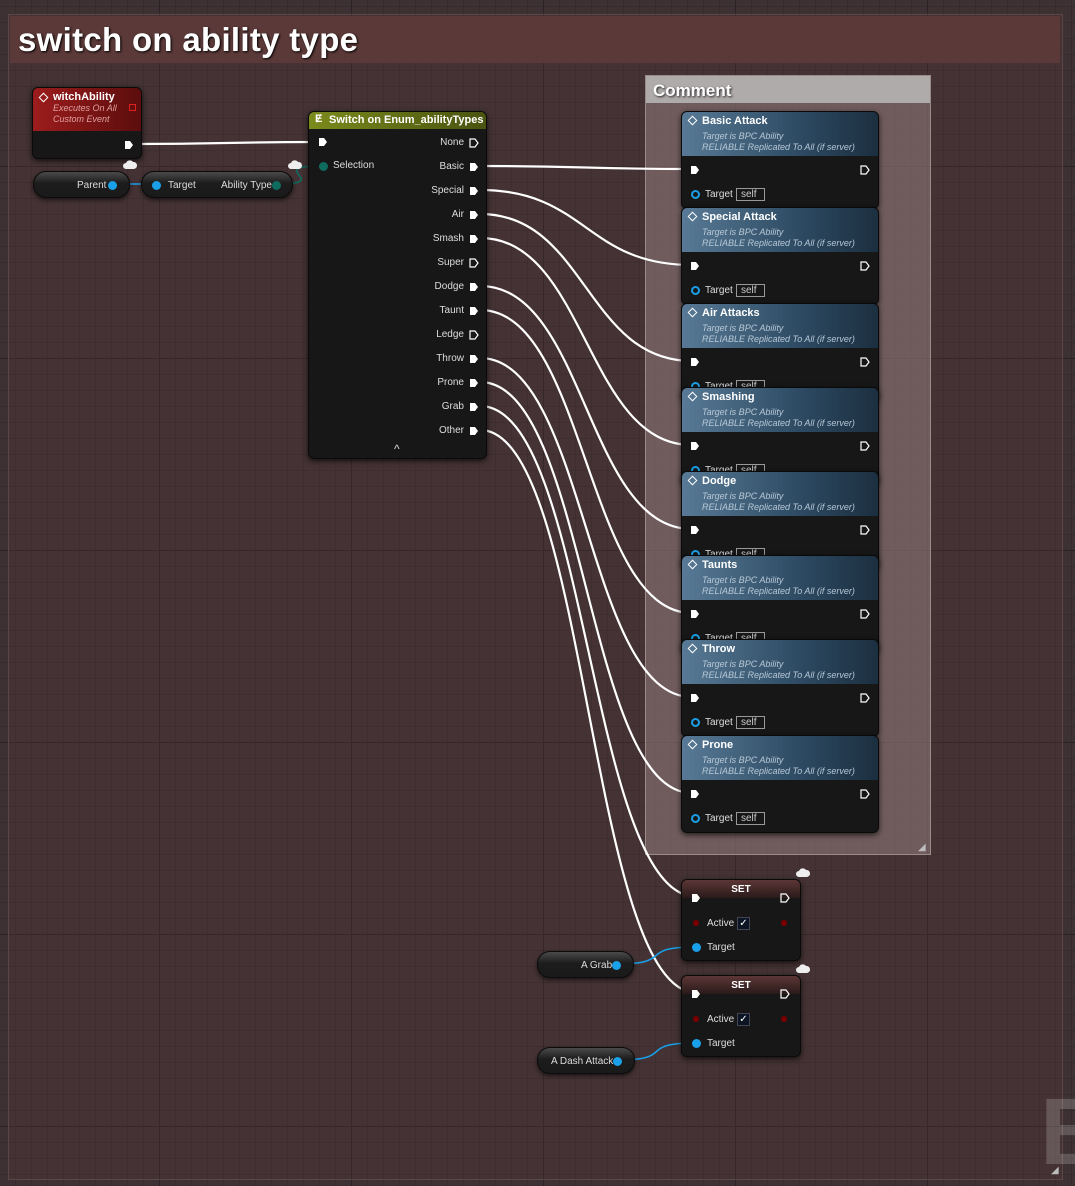 This screenshot has width=1075, height=1186. I want to click on call-node-title: Taunts, so click(720, 565).